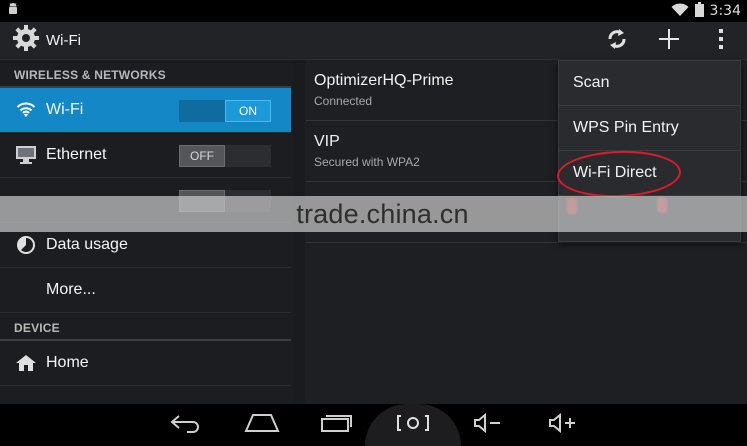 The height and width of the screenshot is (446, 747). What do you see at coordinates (87, 244) in the screenshot?
I see `sidebar-item-label: Data usage` at bounding box center [87, 244].